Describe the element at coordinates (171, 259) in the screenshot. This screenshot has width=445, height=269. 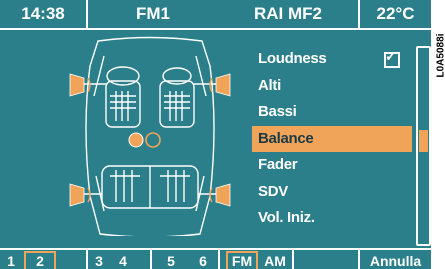
I see `preset-button-5: 5` at that location.